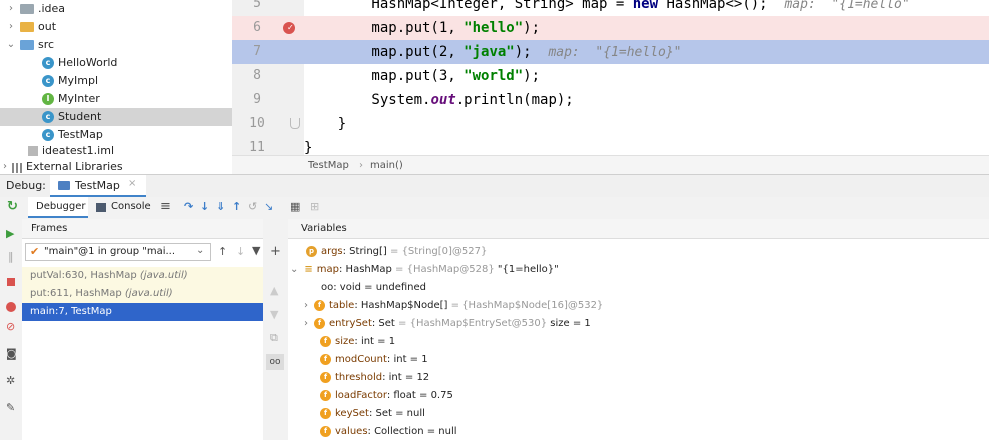 The image size is (989, 441). What do you see at coordinates (374, 378) in the screenshot?
I see `variable-row: f threshold: int = 12` at bounding box center [374, 378].